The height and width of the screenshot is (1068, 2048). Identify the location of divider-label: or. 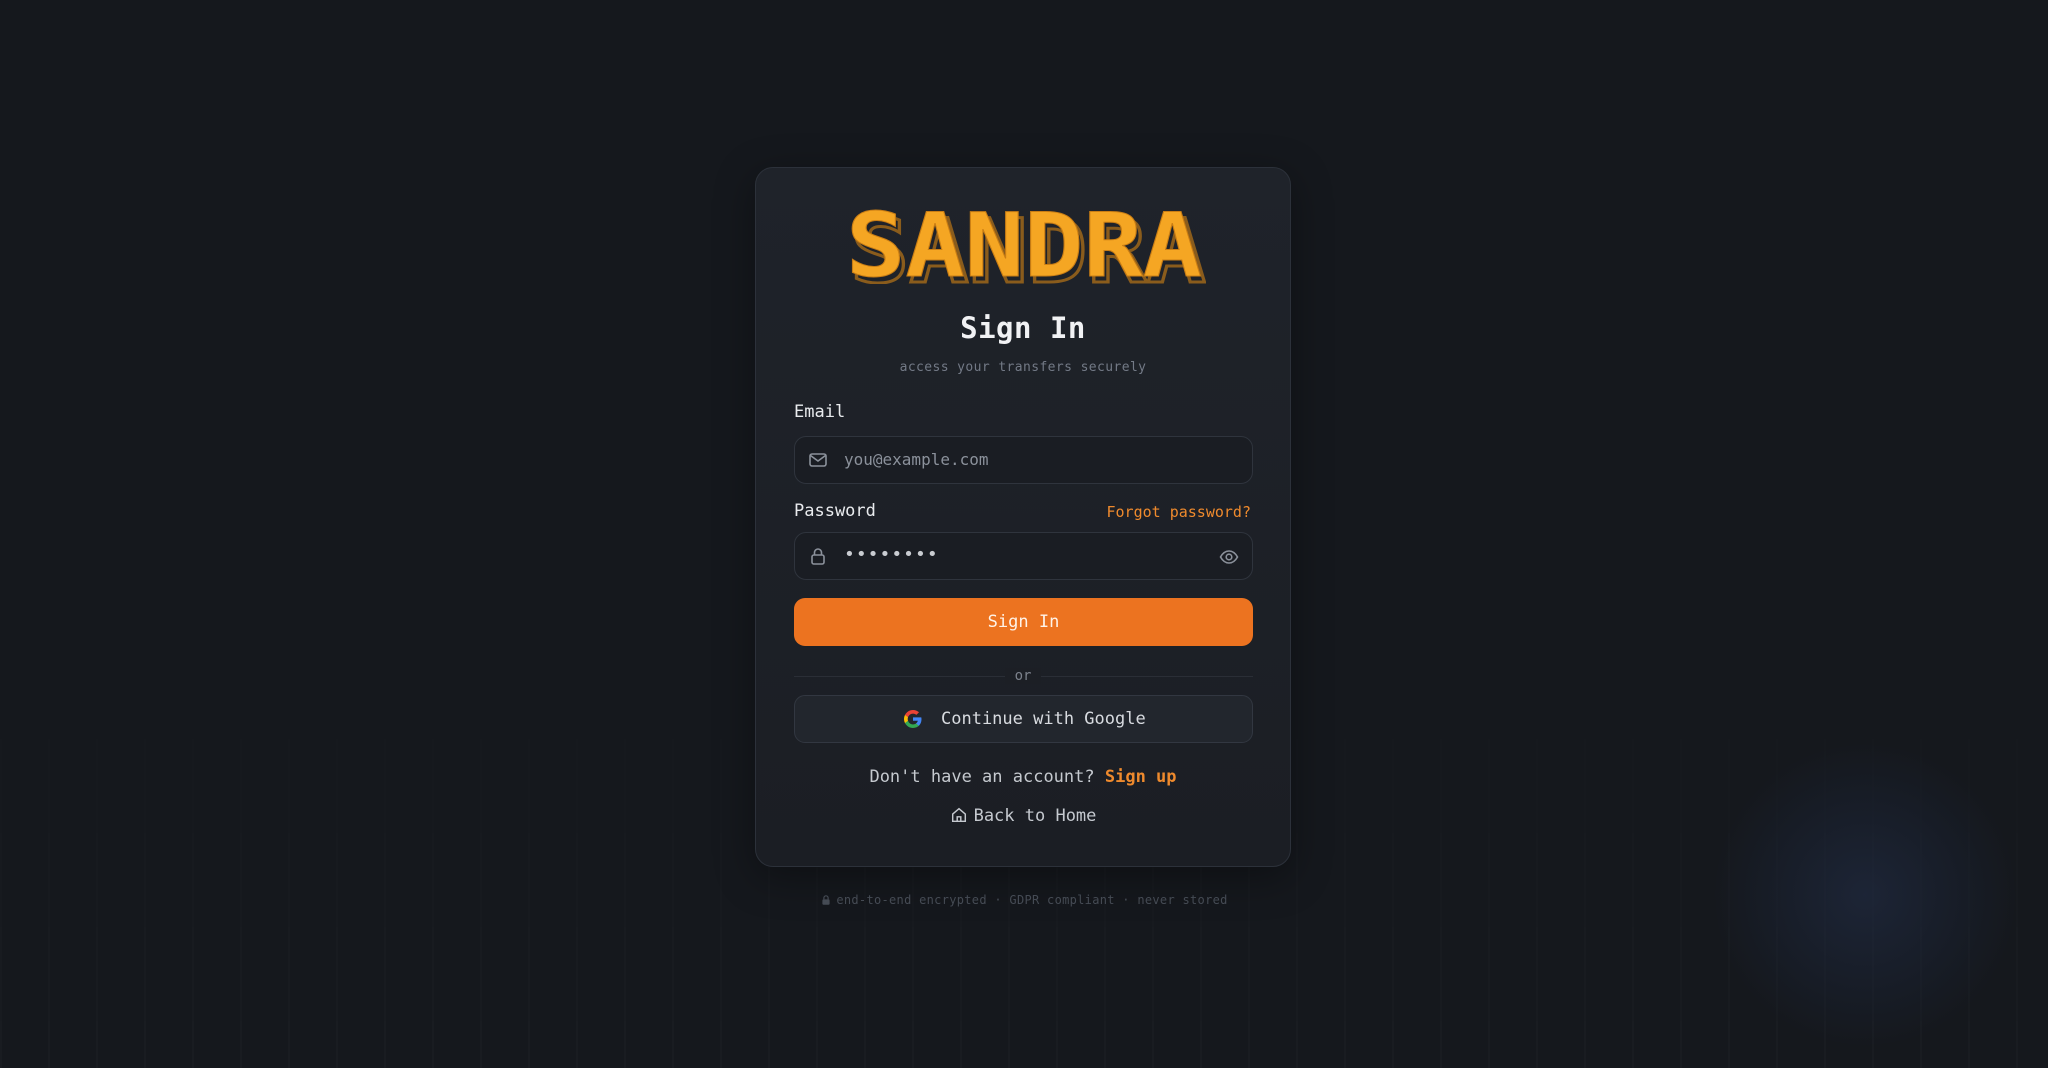
(1023, 676).